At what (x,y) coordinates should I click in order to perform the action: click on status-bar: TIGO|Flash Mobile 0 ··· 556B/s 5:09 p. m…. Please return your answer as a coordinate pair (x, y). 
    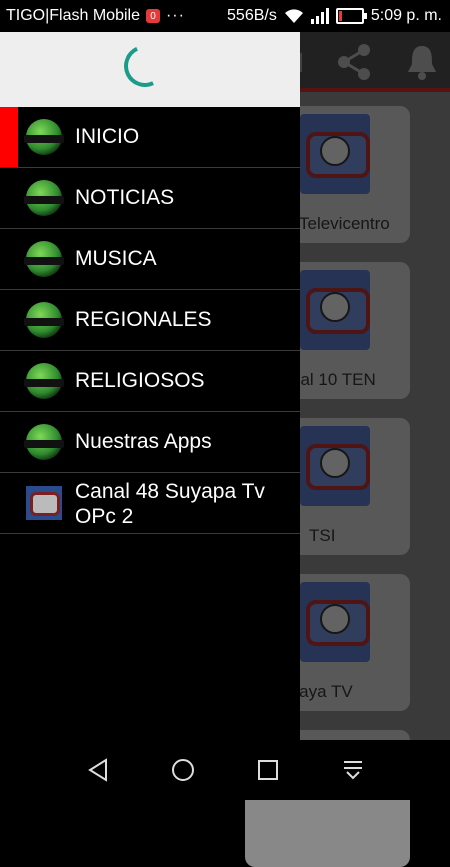
    Looking at the image, I should click on (225, 16).